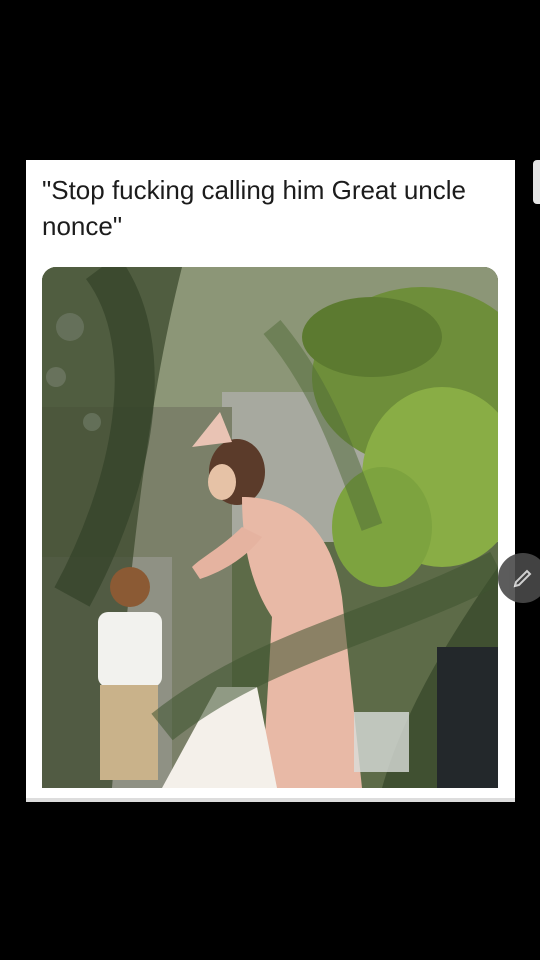 This screenshot has height=960, width=540. I want to click on pencil-icon, so click(522, 578).